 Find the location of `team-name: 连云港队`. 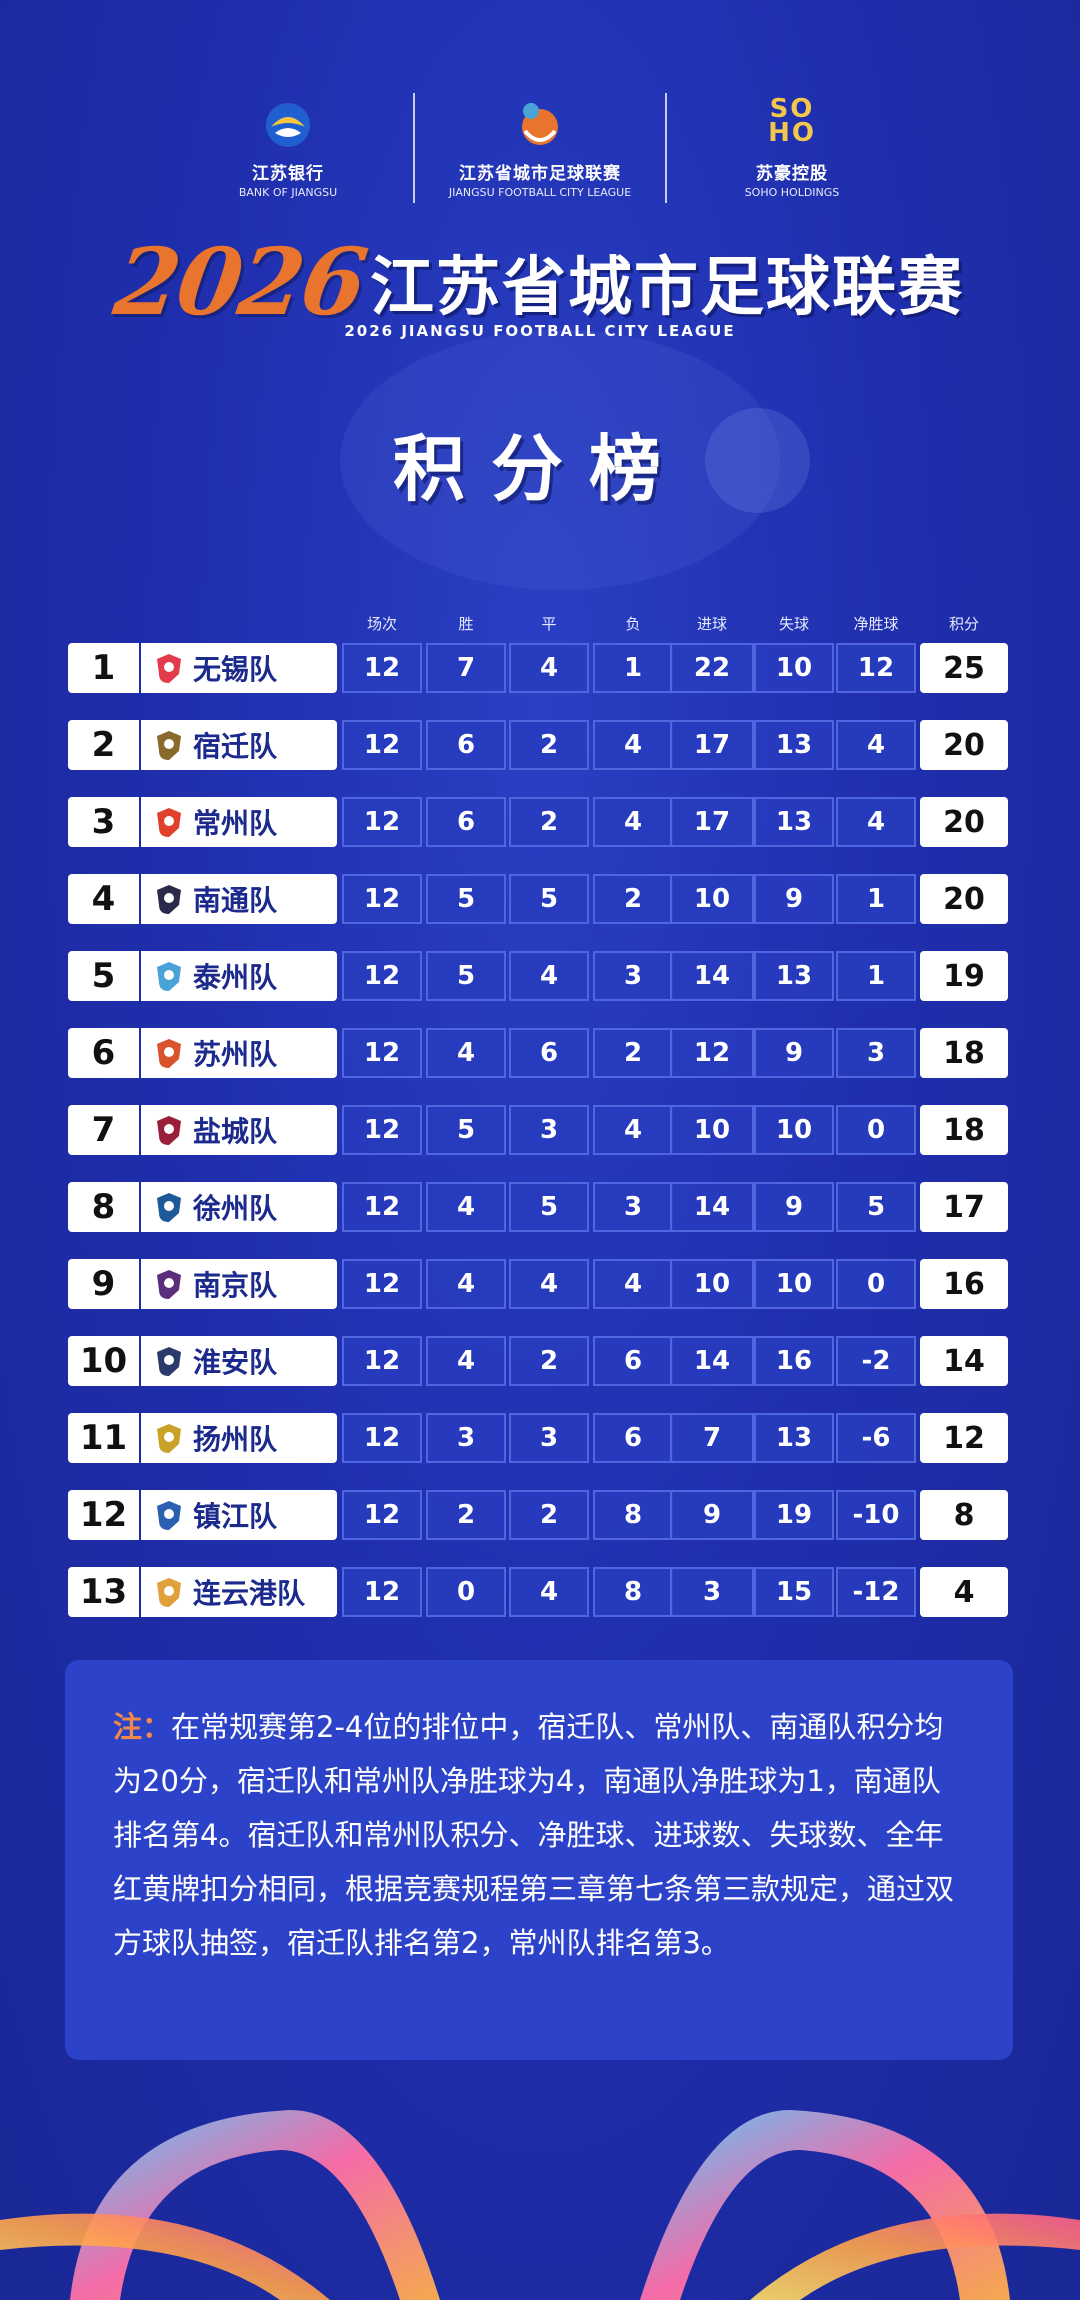

team-name: 连云港队 is located at coordinates (249, 1593).